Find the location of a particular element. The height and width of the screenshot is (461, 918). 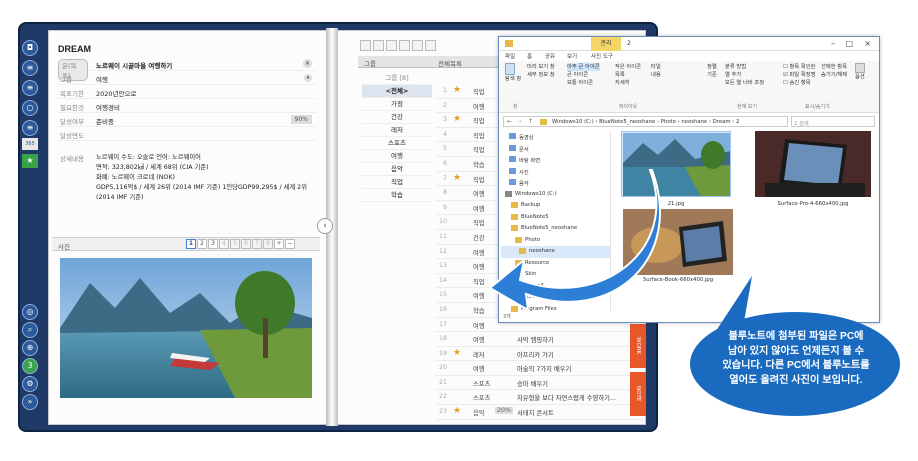

move-icon is located at coordinates (404, 45).